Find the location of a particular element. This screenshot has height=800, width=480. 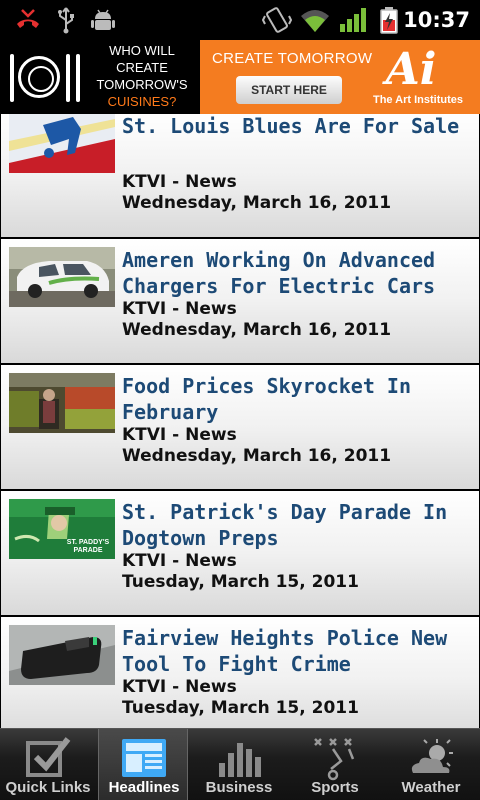

tab-label: Weather is located at coordinates (431, 787).